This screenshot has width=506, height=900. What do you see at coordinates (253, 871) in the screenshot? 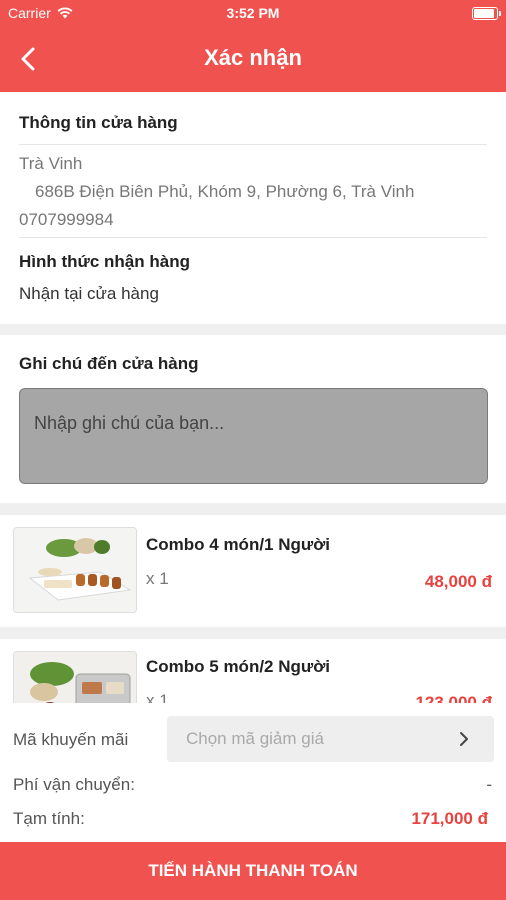
I see `checkout-button: TIẾN HÀNH THANH TOÁN` at bounding box center [253, 871].